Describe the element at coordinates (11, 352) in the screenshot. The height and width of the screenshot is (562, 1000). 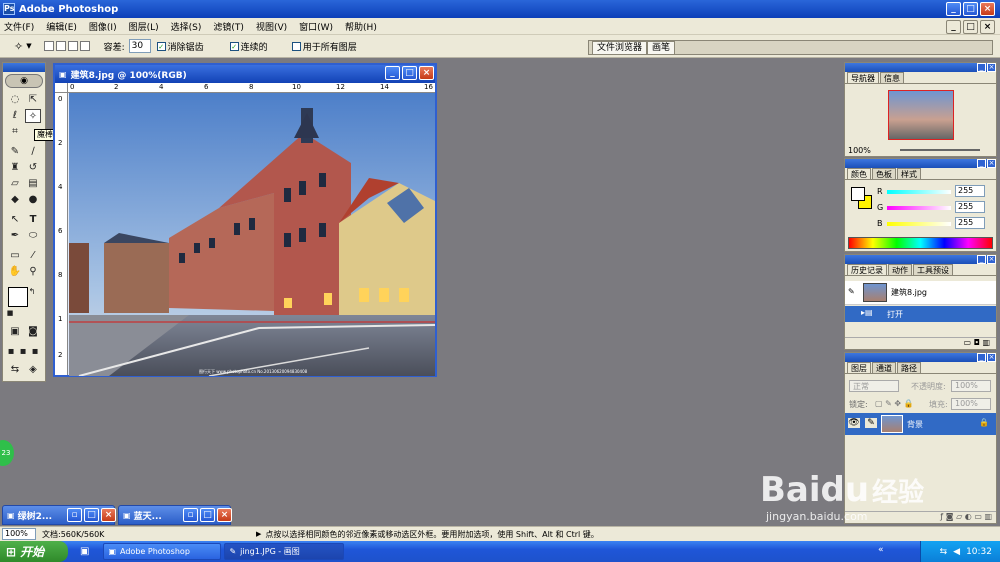
I see `screen-mode-standard-icon: ▪` at that location.